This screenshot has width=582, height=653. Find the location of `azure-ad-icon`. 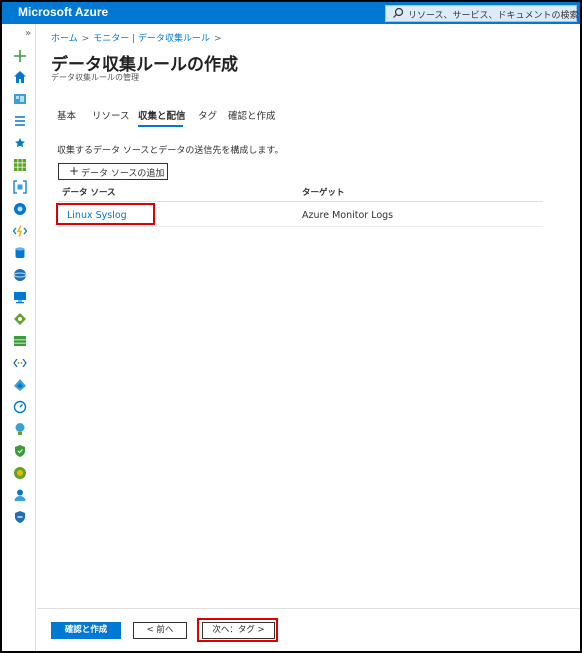

azure-ad-icon is located at coordinates (20, 385).